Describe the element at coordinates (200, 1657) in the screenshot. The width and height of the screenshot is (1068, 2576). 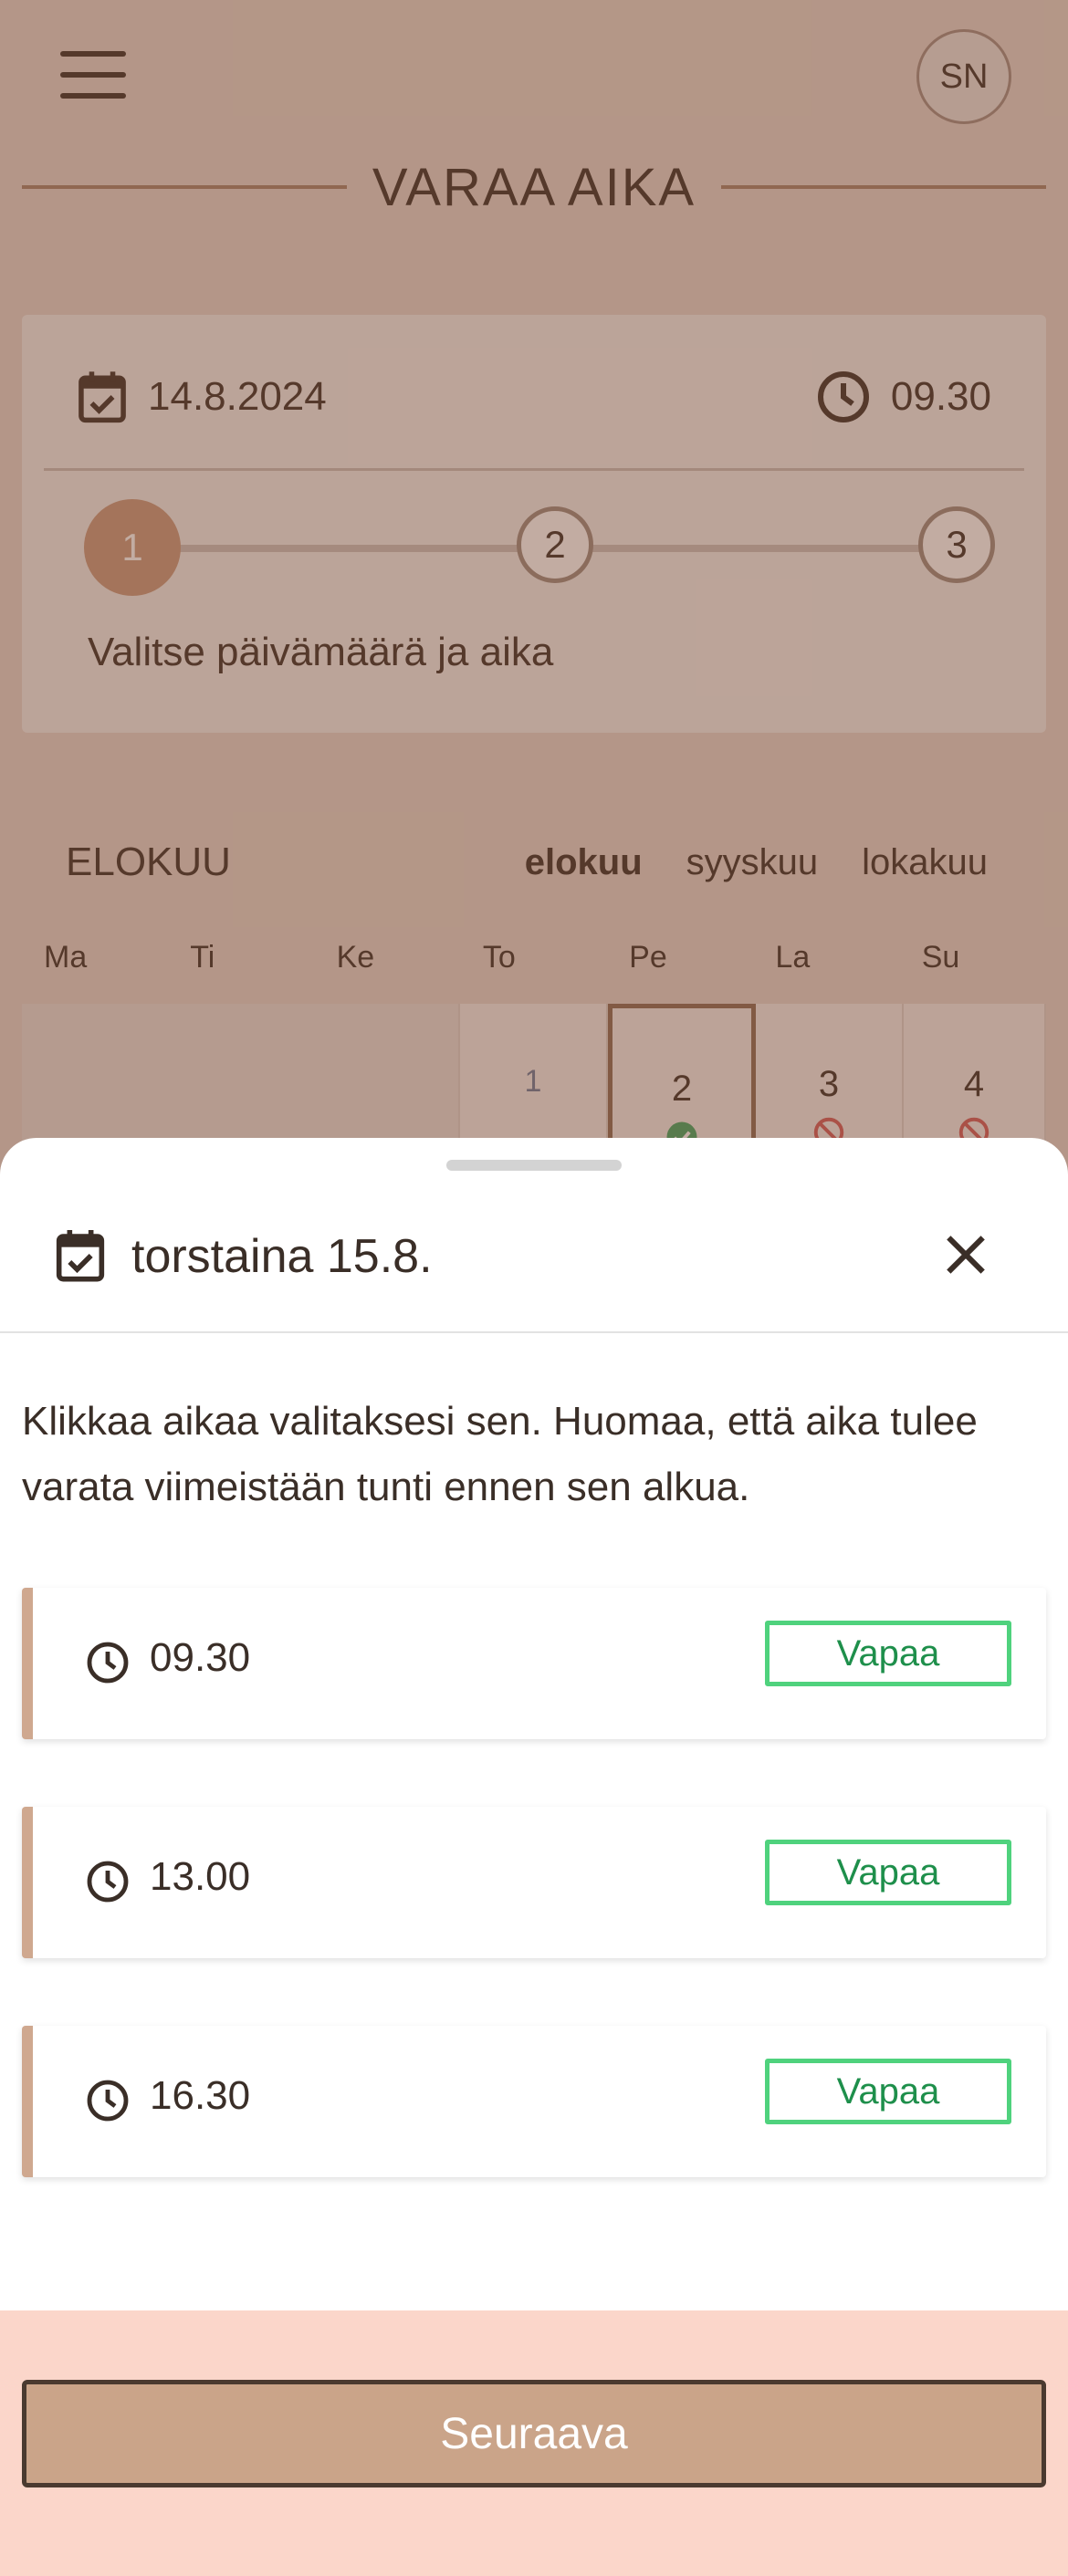
I see `slot-time: 09.30` at that location.